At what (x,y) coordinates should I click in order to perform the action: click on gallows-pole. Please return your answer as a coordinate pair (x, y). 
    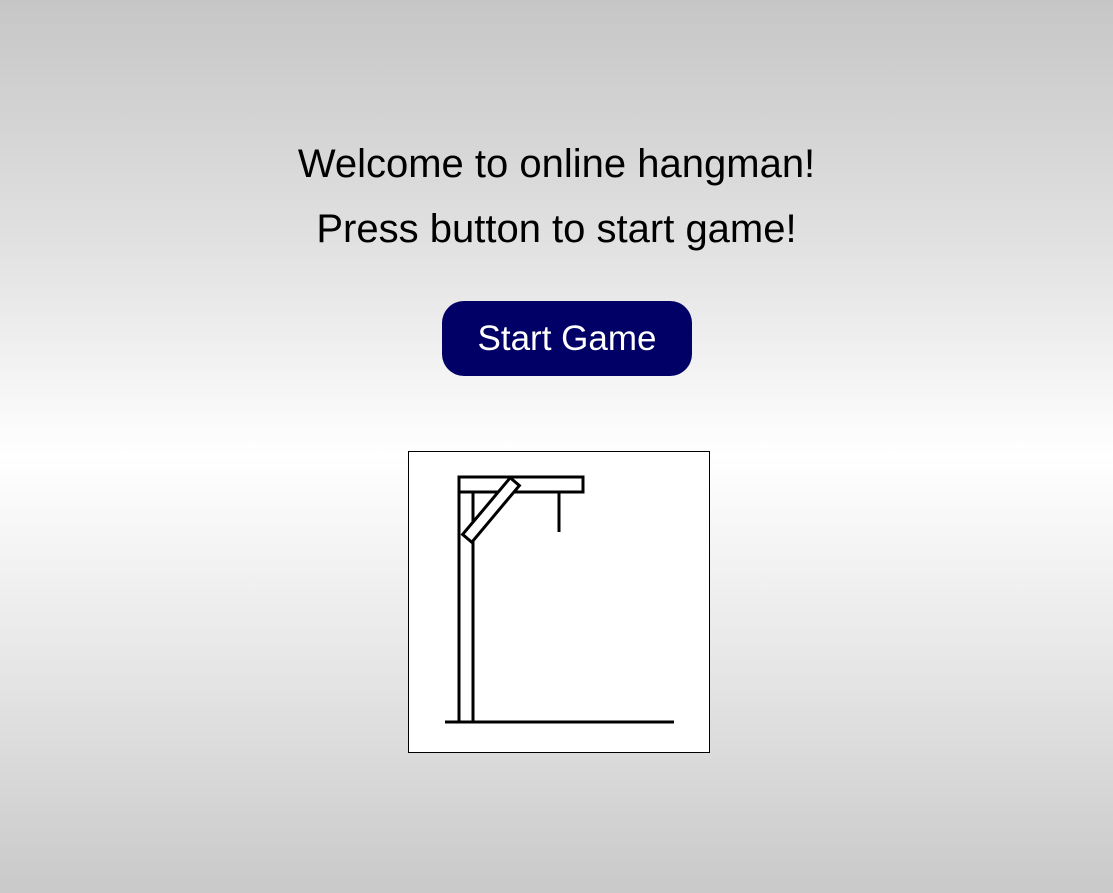
    Looking at the image, I should click on (466, 599).